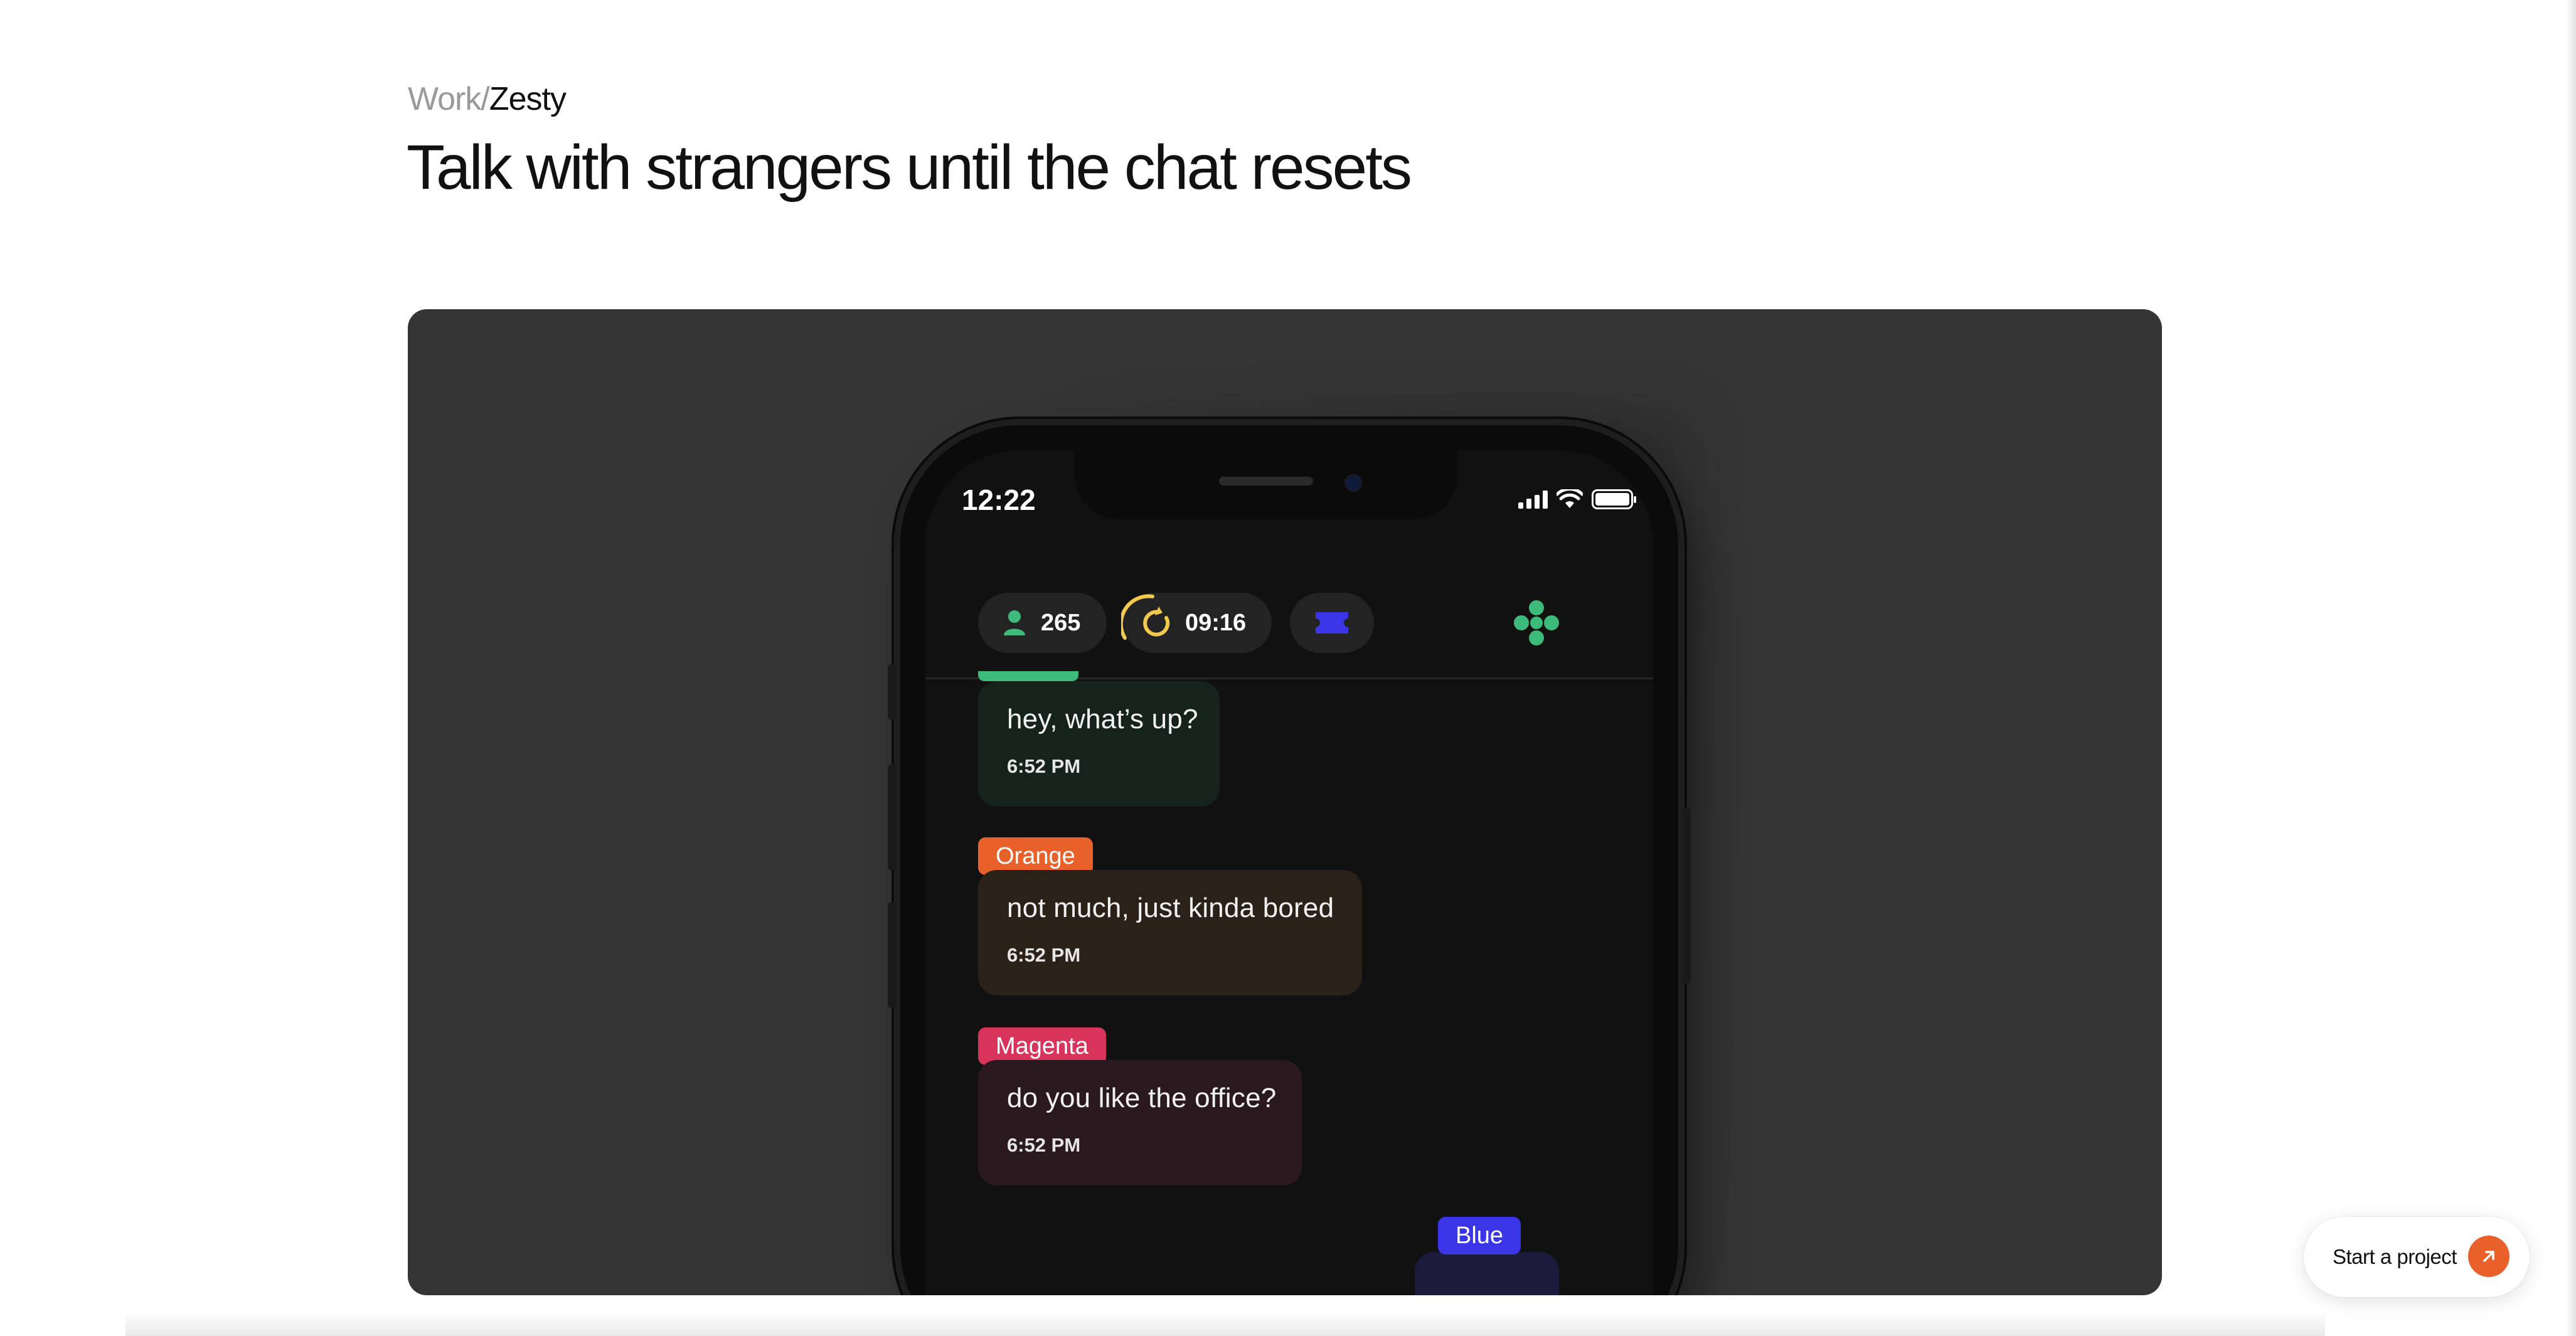 The height and width of the screenshot is (1336, 2576). Describe the element at coordinates (893, 955) in the screenshot. I see `phone-volume-down` at that location.